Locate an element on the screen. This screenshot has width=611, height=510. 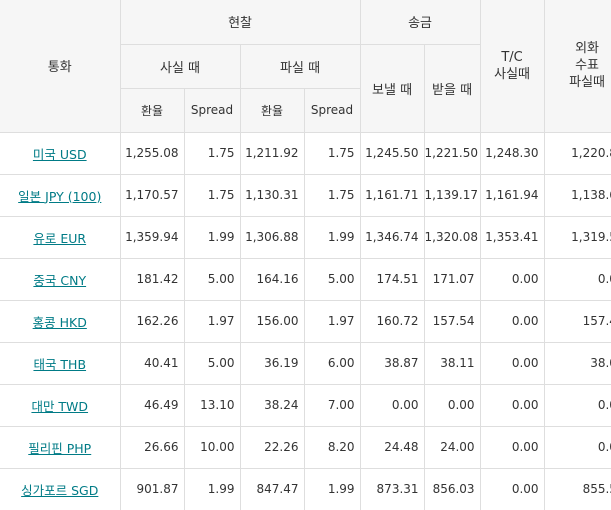
remit-send-cell: 1,245.50 is located at coordinates (392, 153).